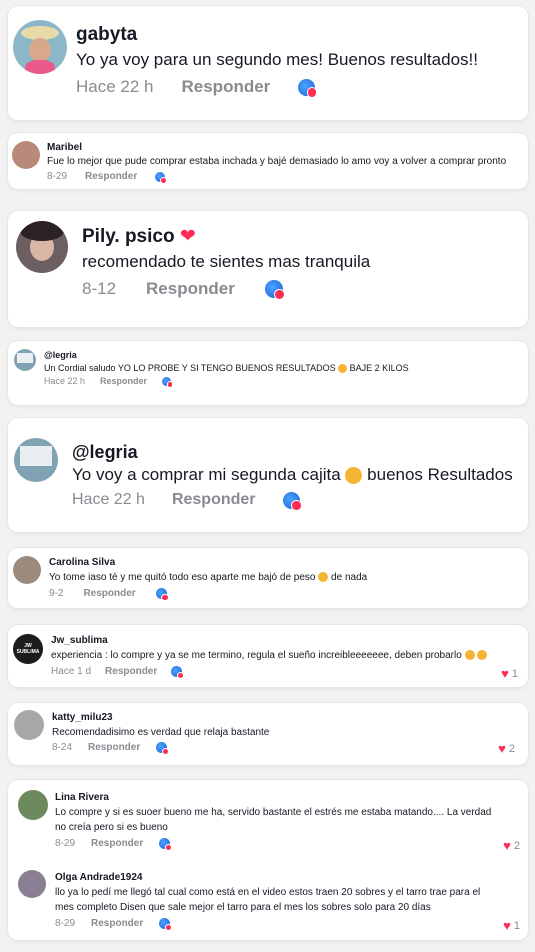 This screenshot has width=535, height=952. What do you see at coordinates (64, 147) in the screenshot?
I see `comment-username: Maribel` at bounding box center [64, 147].